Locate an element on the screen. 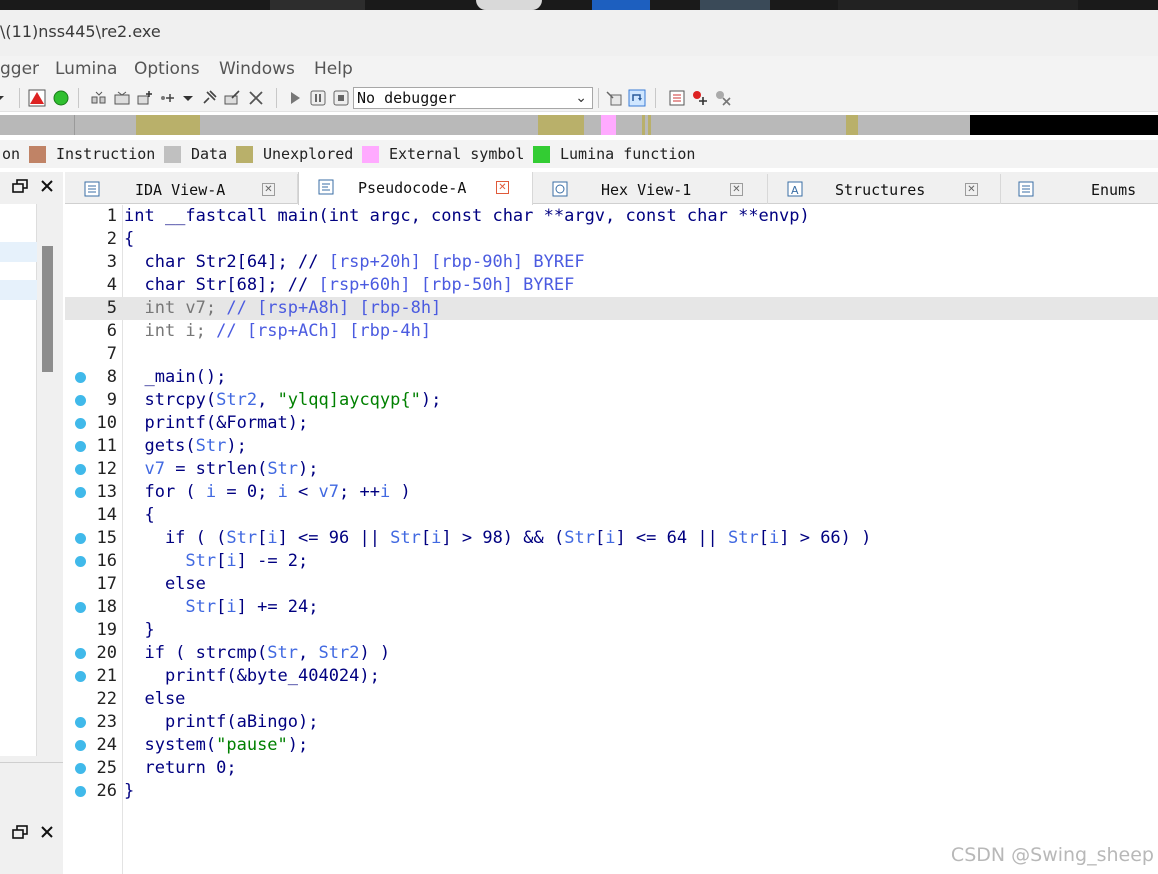  code-text: strcpy(Str2, "ylqq]aycqyp{"); is located at coordinates (282, 400).